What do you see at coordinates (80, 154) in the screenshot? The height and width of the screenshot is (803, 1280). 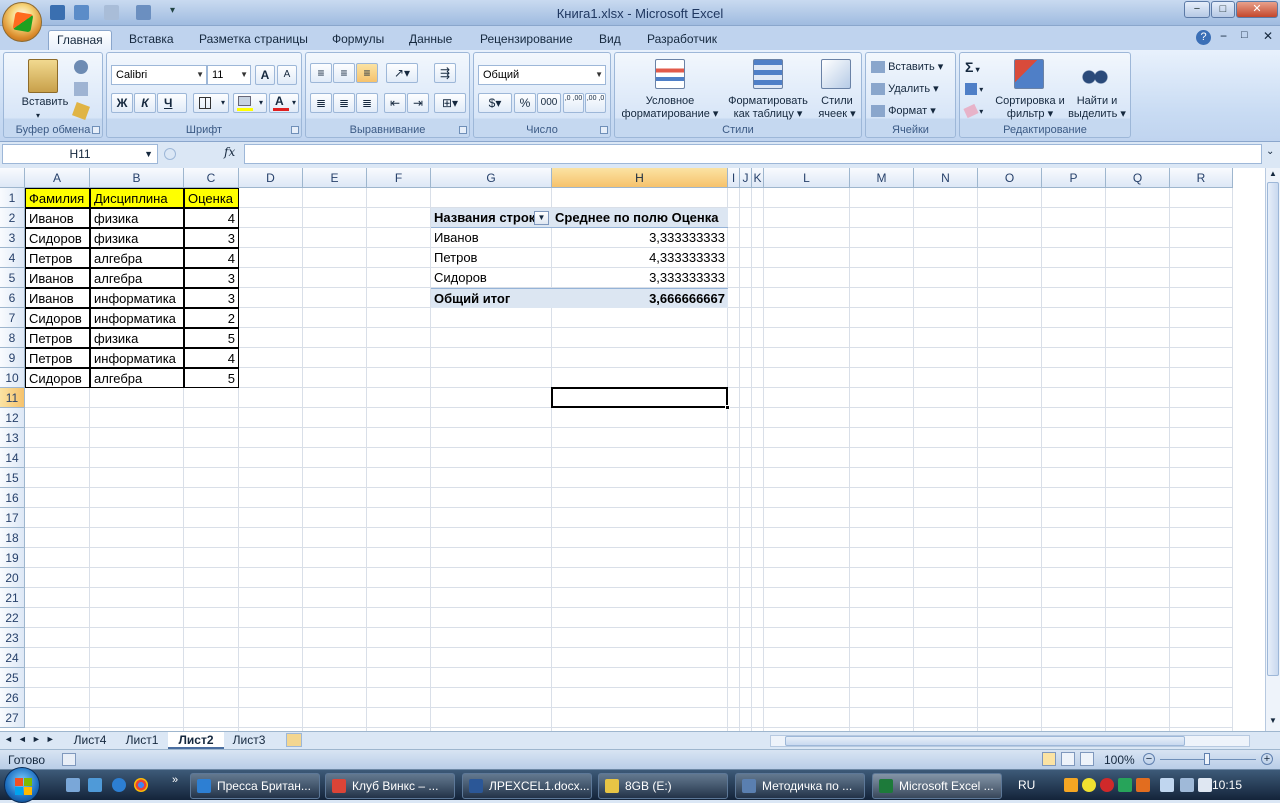 I see `name-box: H11 ▼` at bounding box center [80, 154].